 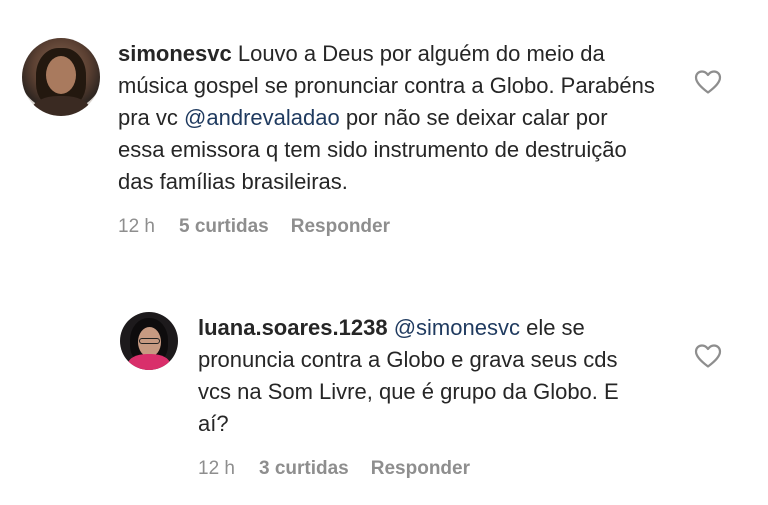 What do you see at coordinates (224, 227) in the screenshot?
I see `comment-likes: 5 curtidas` at bounding box center [224, 227].